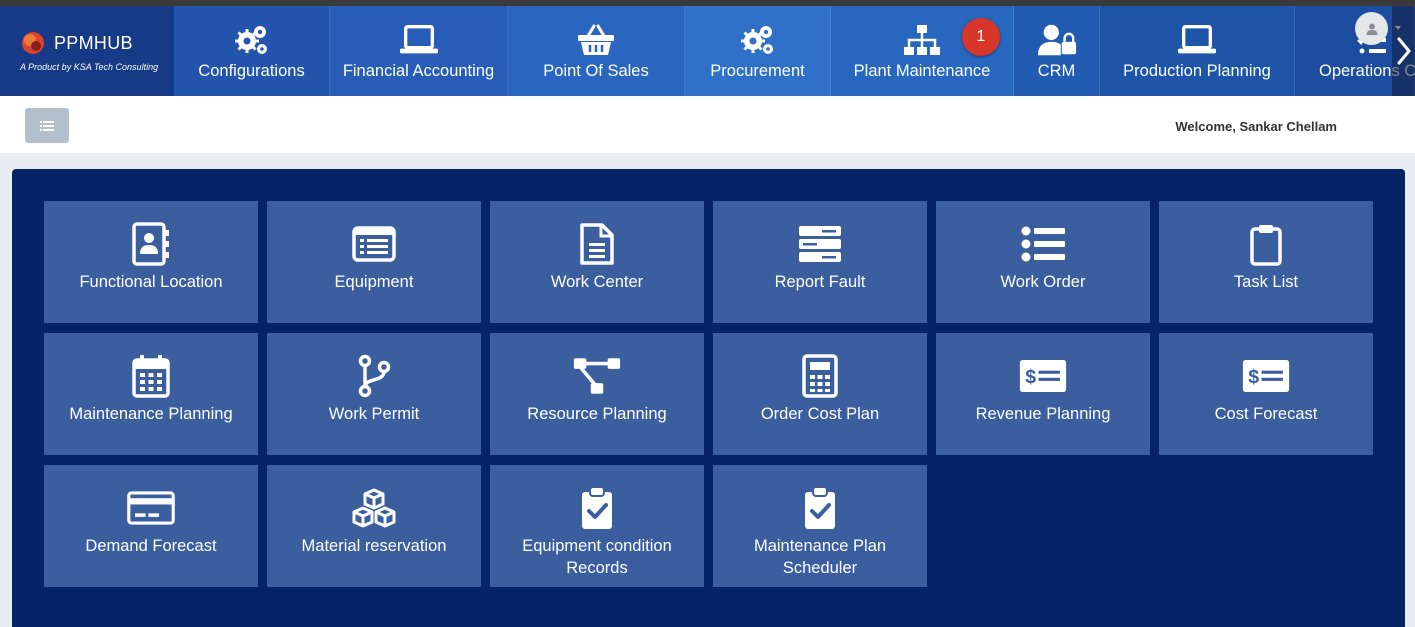  What do you see at coordinates (374, 282) in the screenshot?
I see `tile-label: Equipment` at bounding box center [374, 282].